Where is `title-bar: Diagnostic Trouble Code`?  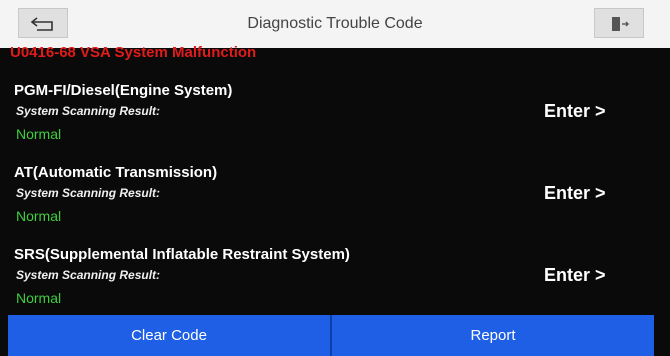 title-bar: Diagnostic Trouble Code is located at coordinates (335, 24).